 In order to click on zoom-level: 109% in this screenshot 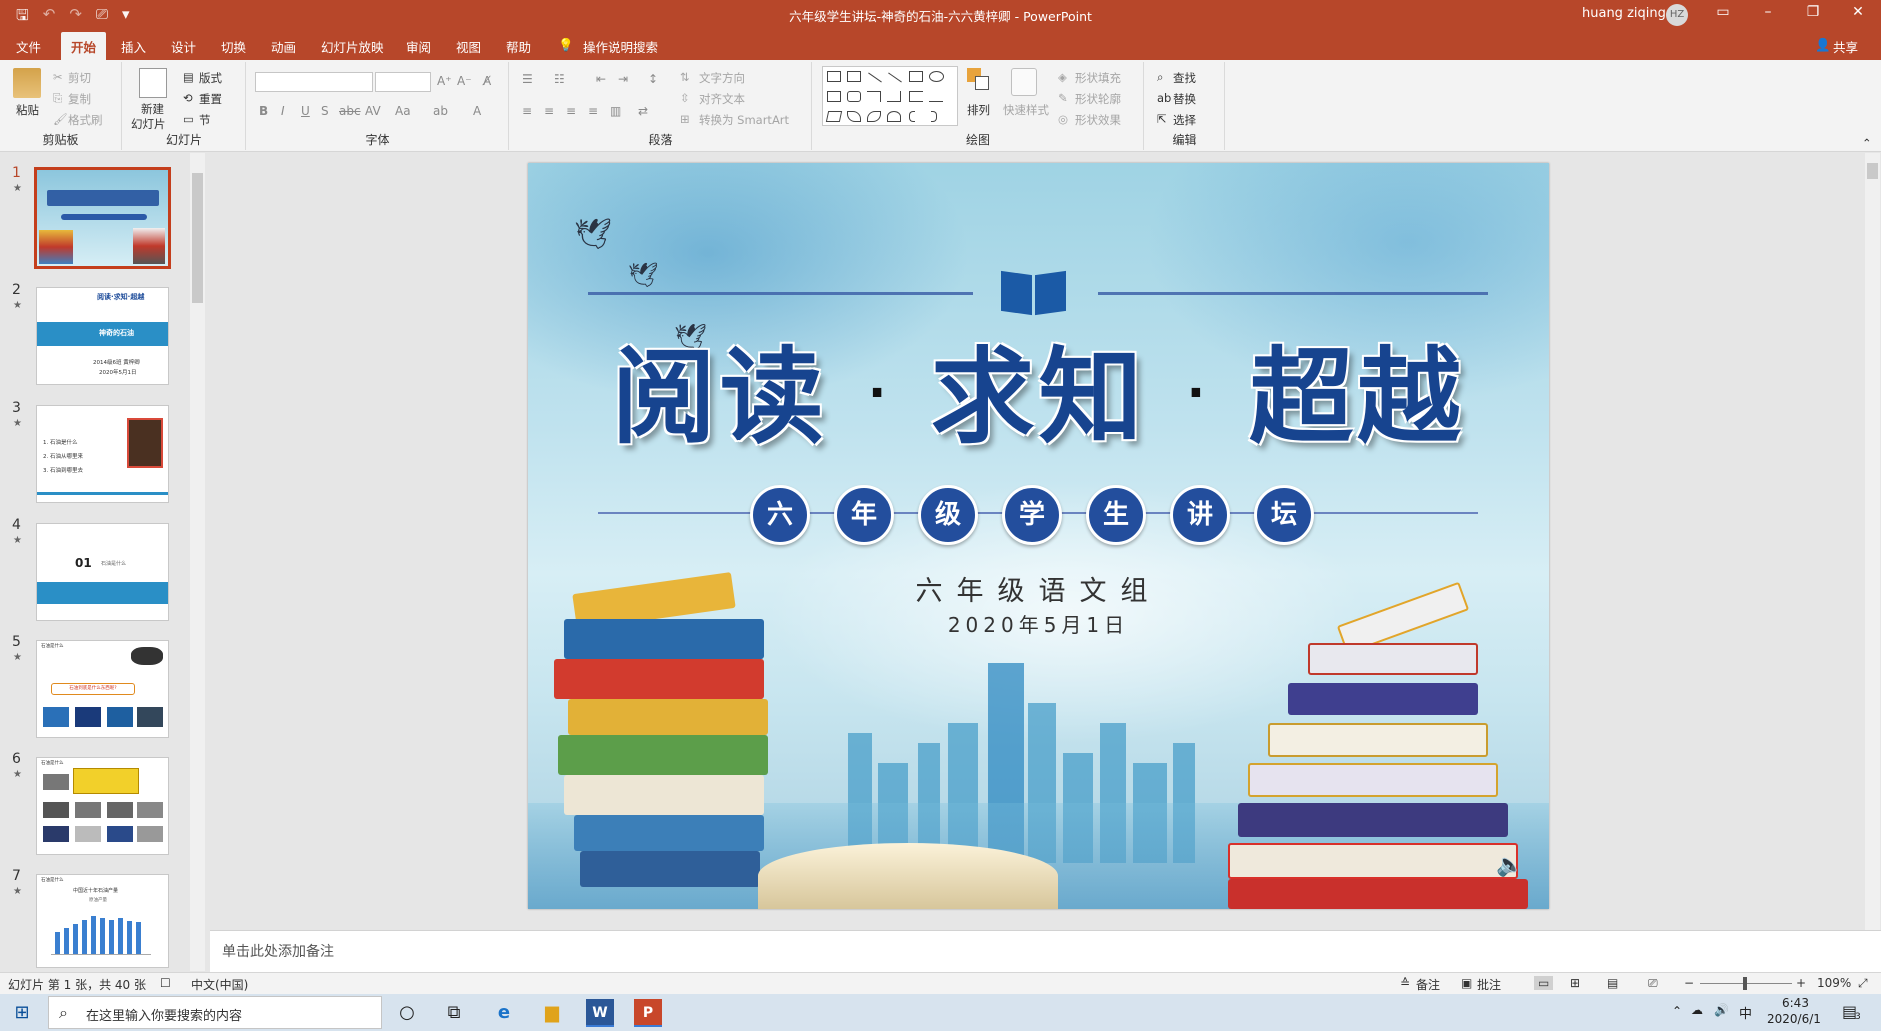, I will do `click(1834, 983)`.